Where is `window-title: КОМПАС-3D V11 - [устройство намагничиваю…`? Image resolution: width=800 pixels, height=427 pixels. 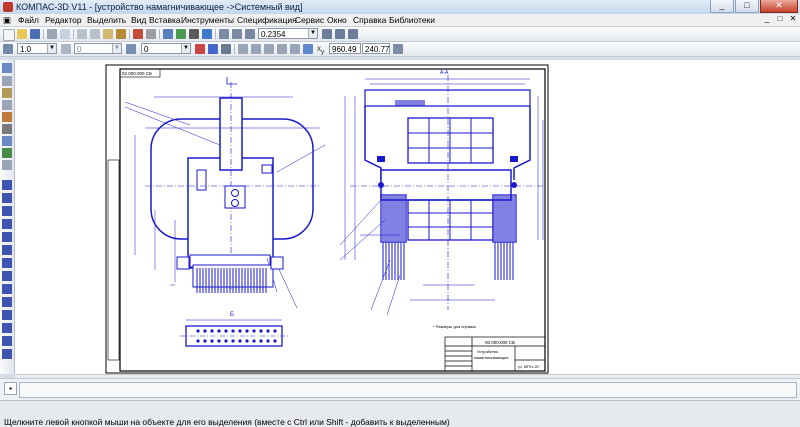
window-title: КОМПАС-3D V11 - [устройство намагничиваю… is located at coordinates (159, 7).